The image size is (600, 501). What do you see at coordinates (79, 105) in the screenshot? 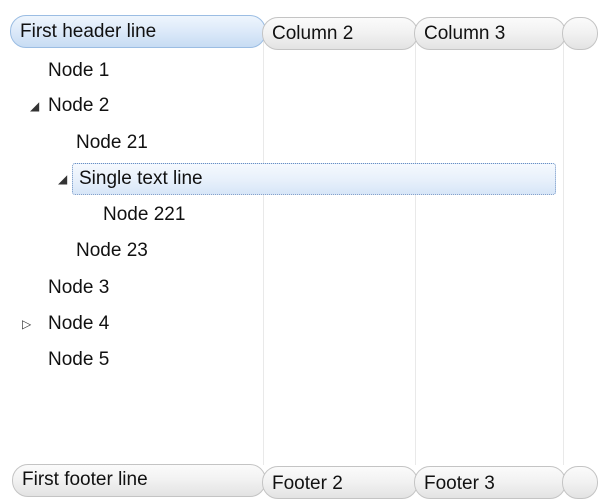
I see `tree-node-label: Node 2` at bounding box center [79, 105].